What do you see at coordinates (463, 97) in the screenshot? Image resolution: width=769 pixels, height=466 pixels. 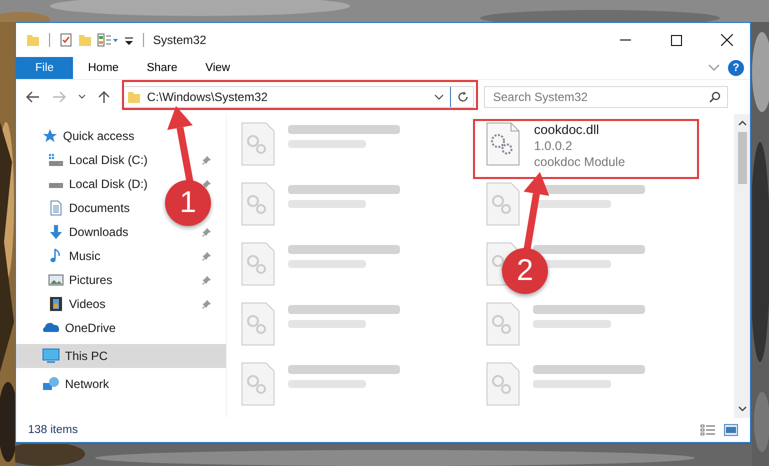 I see `refresh-icon` at bounding box center [463, 97].